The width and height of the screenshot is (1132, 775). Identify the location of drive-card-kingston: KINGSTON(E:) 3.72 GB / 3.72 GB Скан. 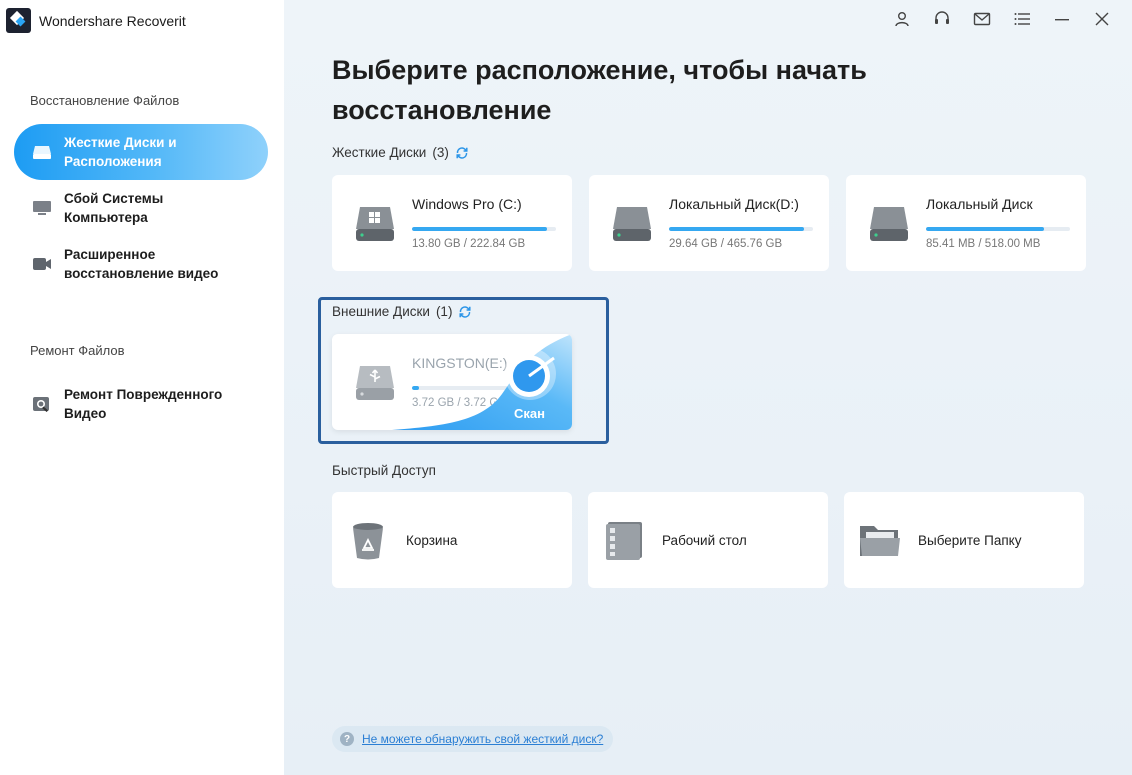
(452, 382).